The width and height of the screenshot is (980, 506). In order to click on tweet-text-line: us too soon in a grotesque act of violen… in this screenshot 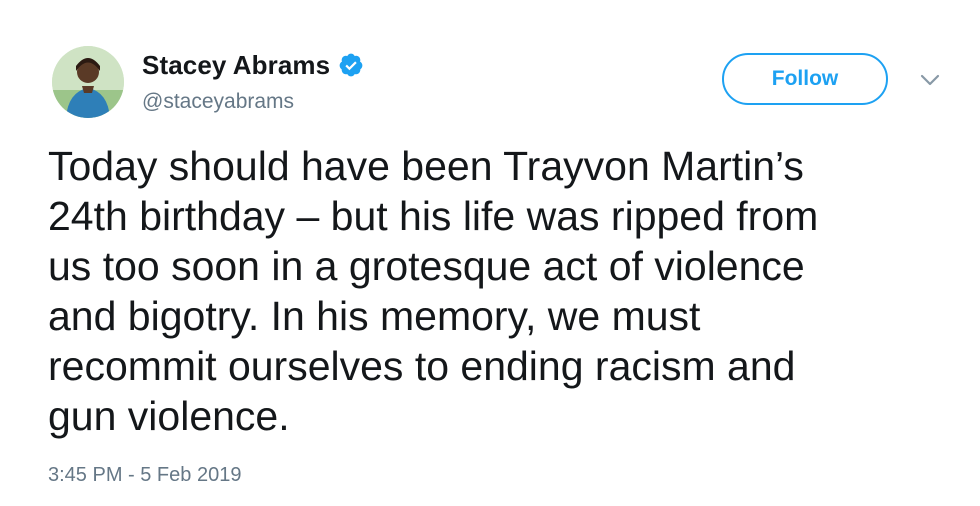, I will do `click(426, 266)`.